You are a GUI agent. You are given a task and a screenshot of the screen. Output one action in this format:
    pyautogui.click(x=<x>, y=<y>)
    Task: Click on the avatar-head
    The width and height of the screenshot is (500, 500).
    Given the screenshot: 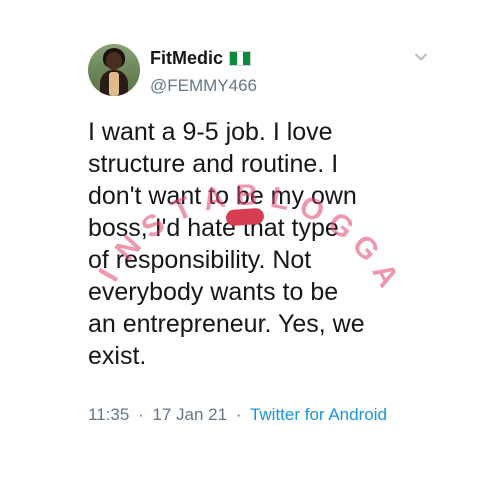 What is the action you would take?
    pyautogui.click(x=114, y=61)
    